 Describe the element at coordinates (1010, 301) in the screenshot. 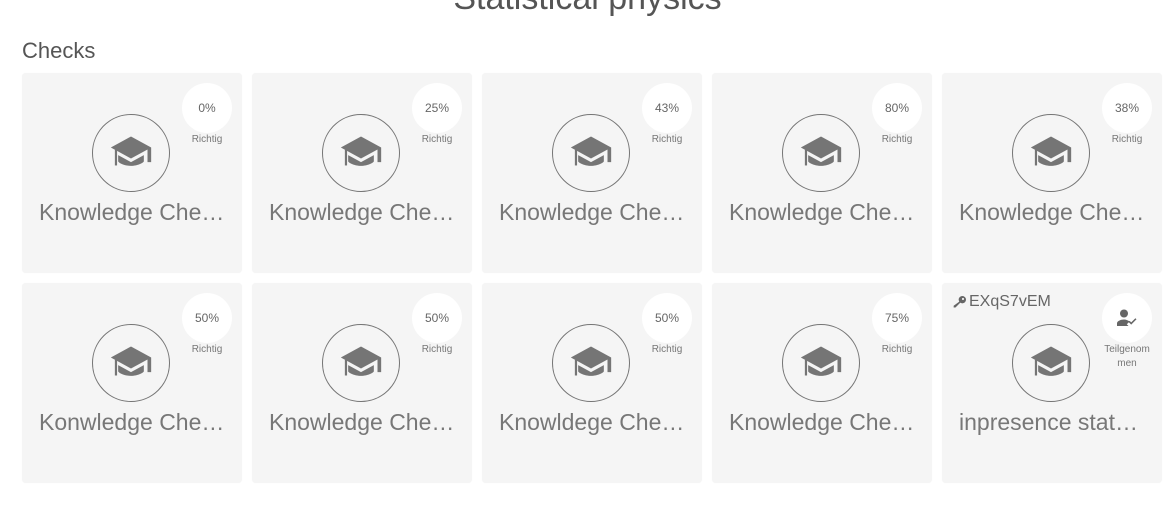

I see `share-code-text: EXqS7vEM` at that location.